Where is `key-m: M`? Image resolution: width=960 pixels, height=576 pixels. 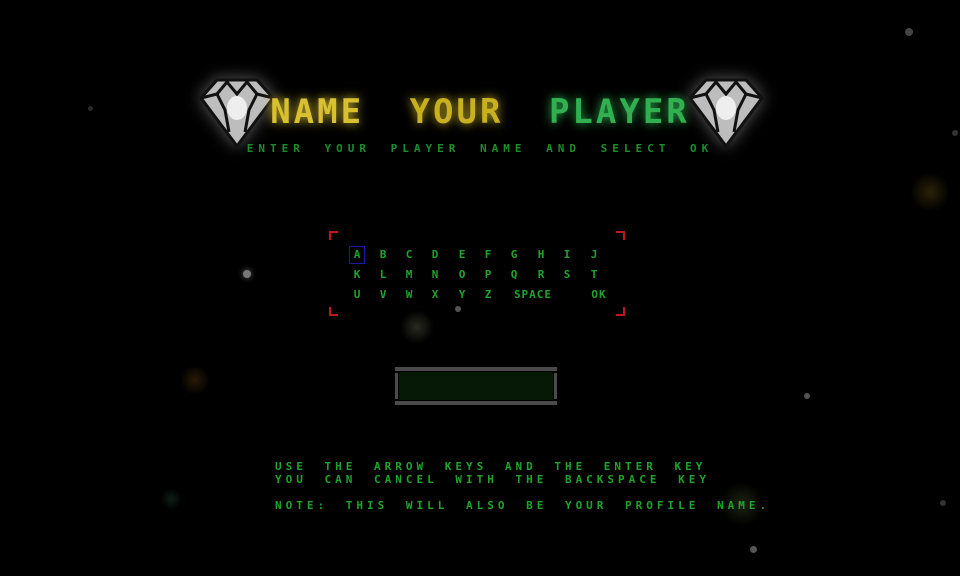
key-m: M is located at coordinates (409, 275).